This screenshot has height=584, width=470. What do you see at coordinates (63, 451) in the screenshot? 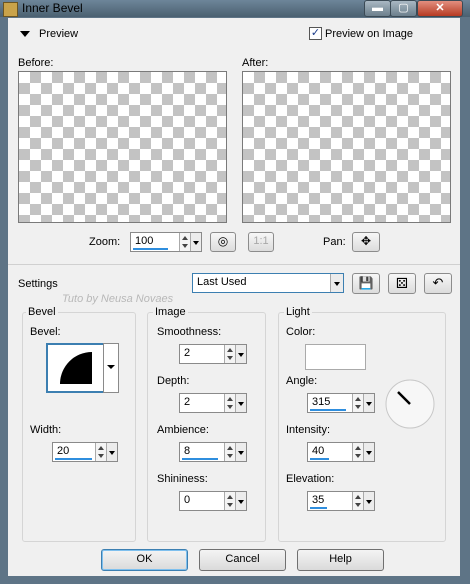
I see `width-value: 20` at bounding box center [63, 451].